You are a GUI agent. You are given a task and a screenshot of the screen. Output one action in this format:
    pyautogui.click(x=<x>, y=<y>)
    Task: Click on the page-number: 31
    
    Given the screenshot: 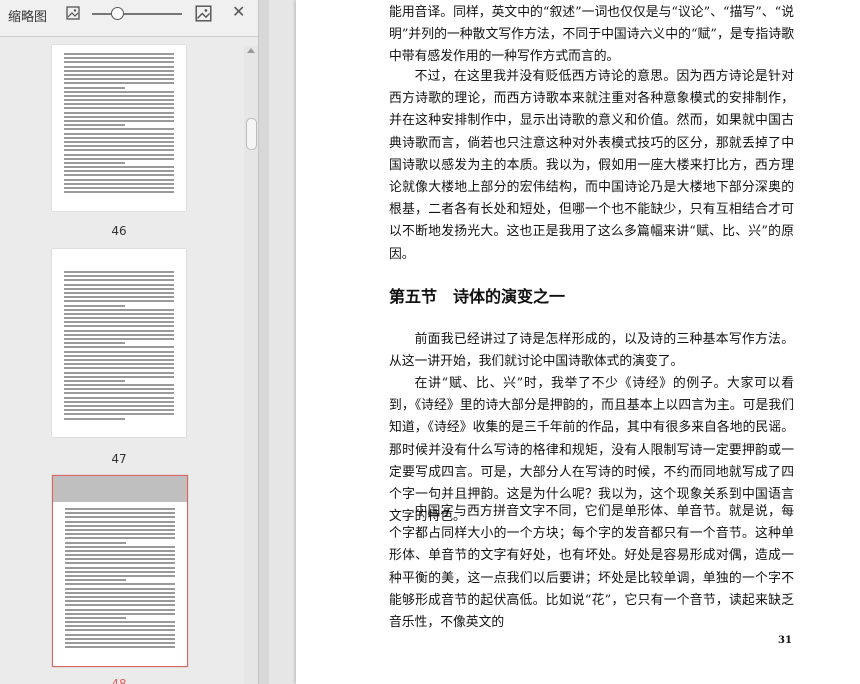 What is the action you would take?
    pyautogui.click(x=785, y=640)
    